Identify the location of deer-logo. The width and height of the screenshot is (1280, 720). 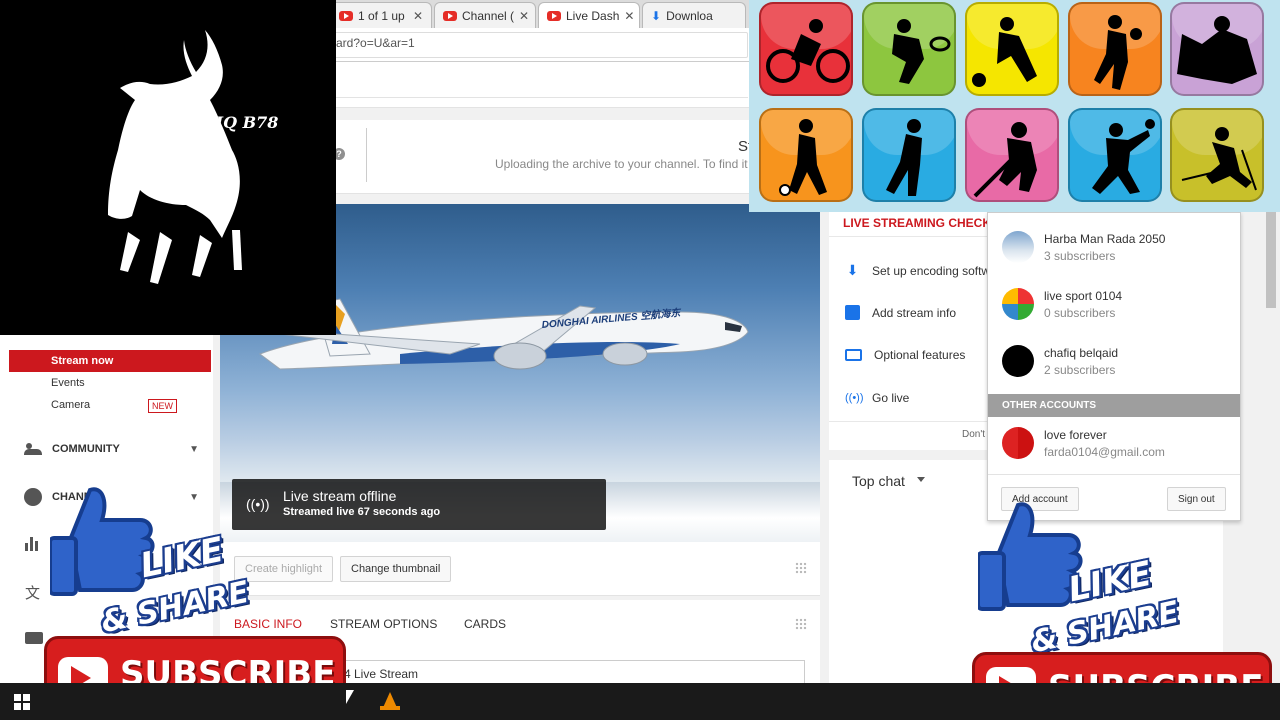
(175, 157).